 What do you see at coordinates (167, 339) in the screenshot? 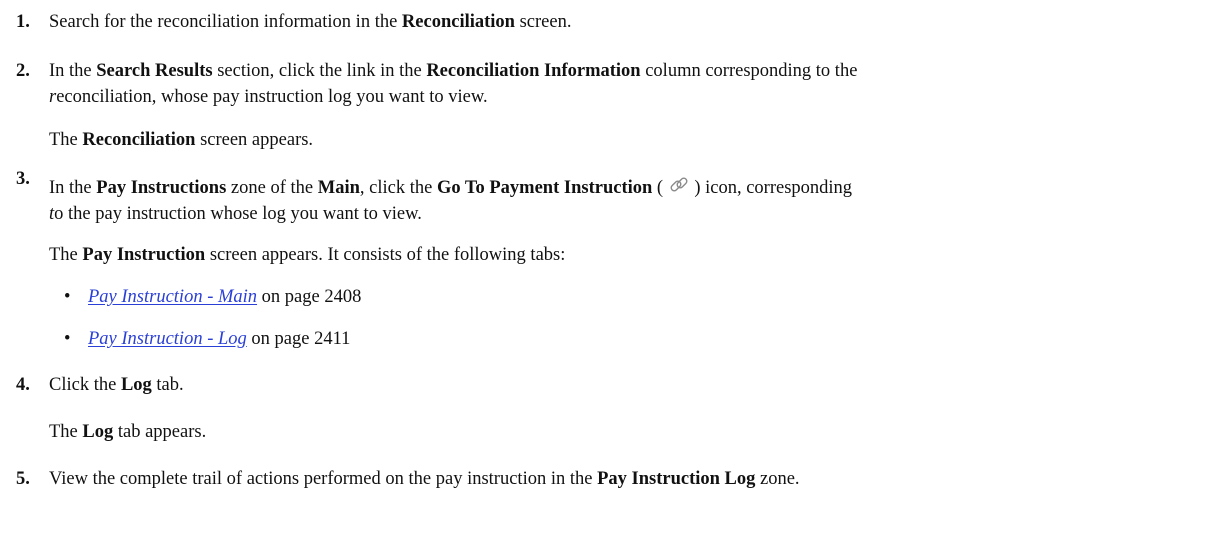
I see `xref-link-pay-instruction-log: Pay Instruction - Log` at bounding box center [167, 339].